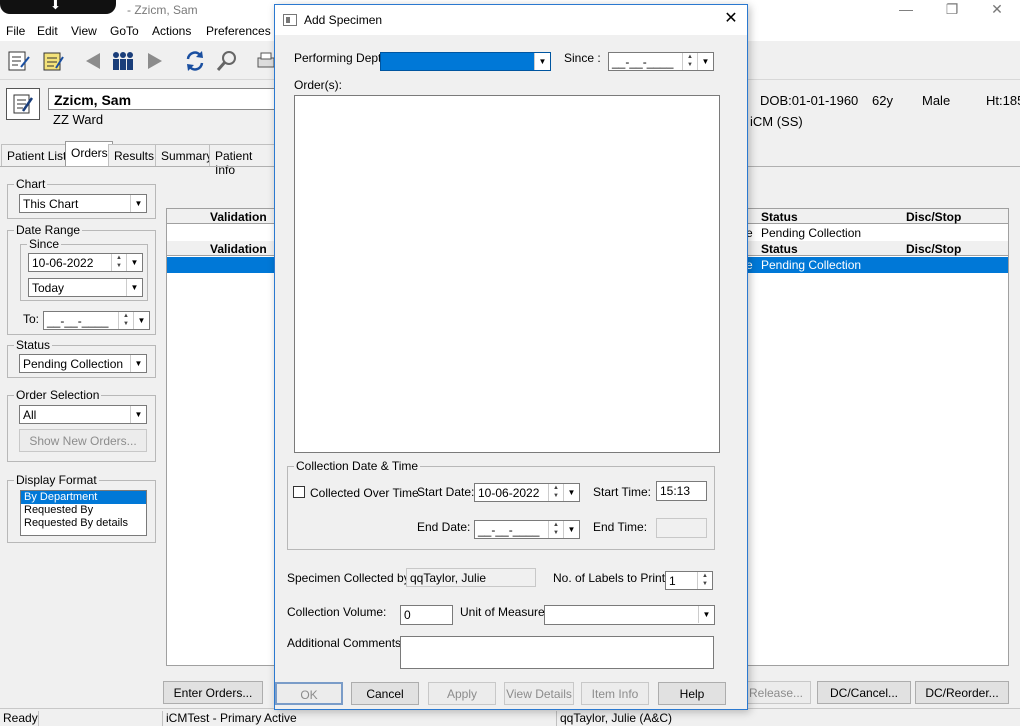  I want to click on tab-results: Results, so click(134, 155).